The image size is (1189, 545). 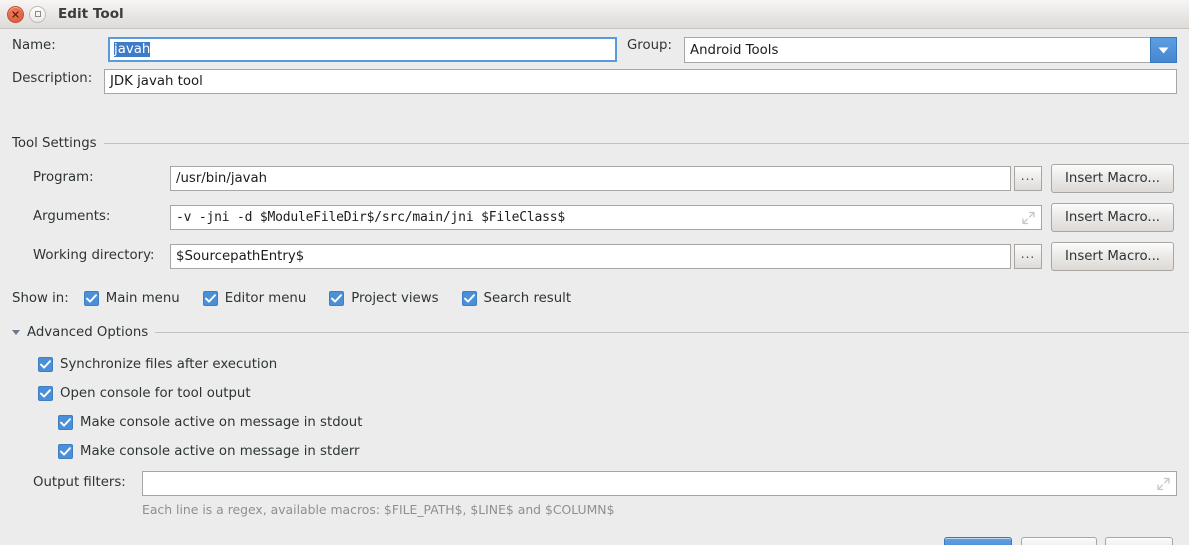 What do you see at coordinates (40, 298) in the screenshot?
I see `show-in-label: Show in:` at bounding box center [40, 298].